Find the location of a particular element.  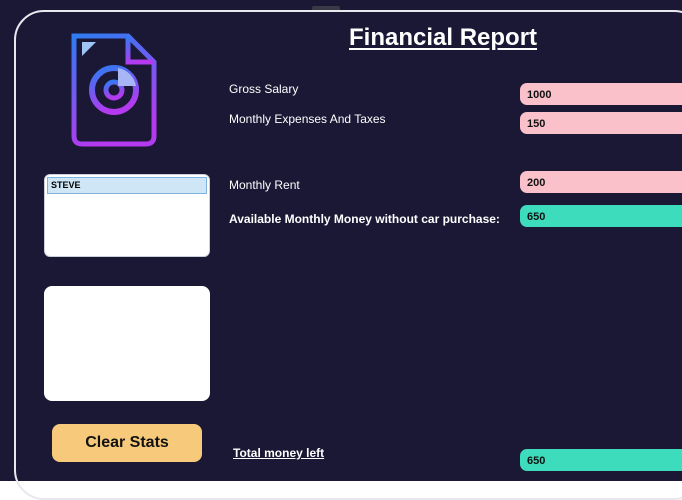

monthly-expenses-label: Monthly Expenses And Taxes is located at coordinates (307, 119).